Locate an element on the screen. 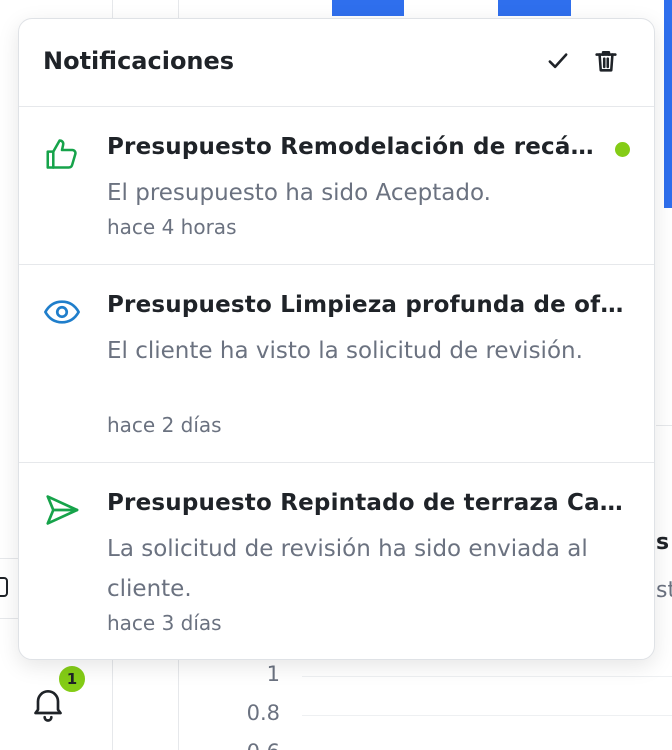 Image resolution: width=672 pixels, height=750 pixels. trash-icon is located at coordinates (606, 61).